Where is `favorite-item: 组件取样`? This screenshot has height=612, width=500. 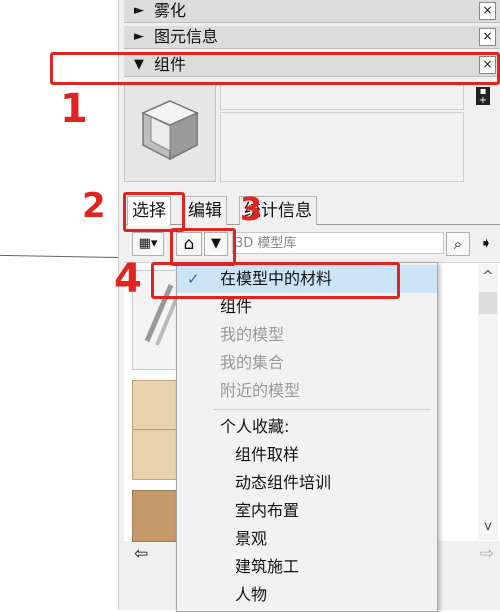 favorite-item: 组件取样 is located at coordinates (307, 455).